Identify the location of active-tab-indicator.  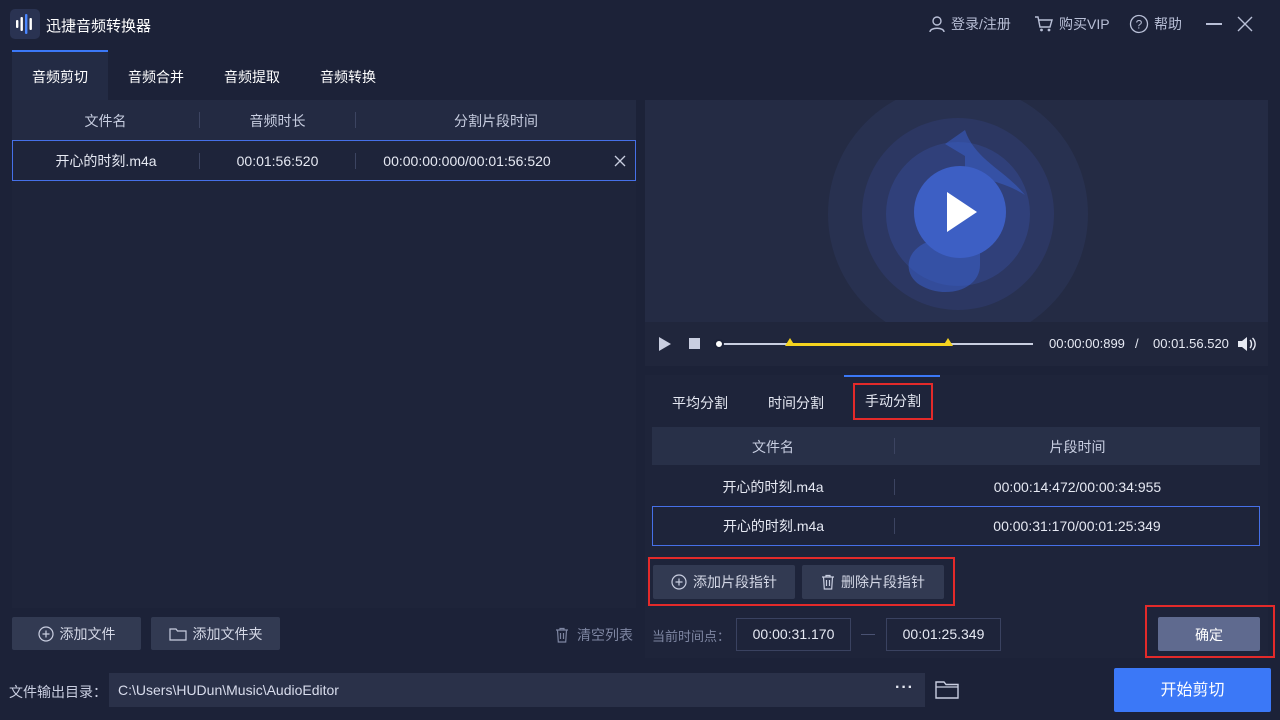
(892, 376).